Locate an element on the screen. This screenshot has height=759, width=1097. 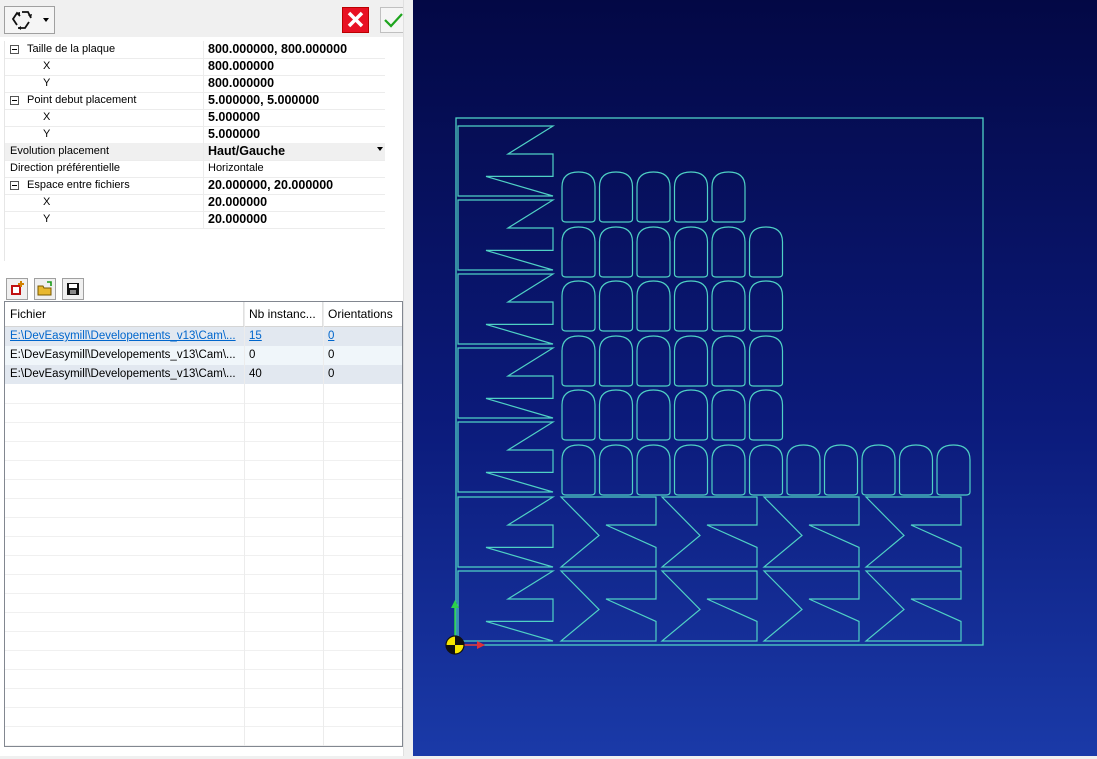
nest-button is located at coordinates (22, 20).